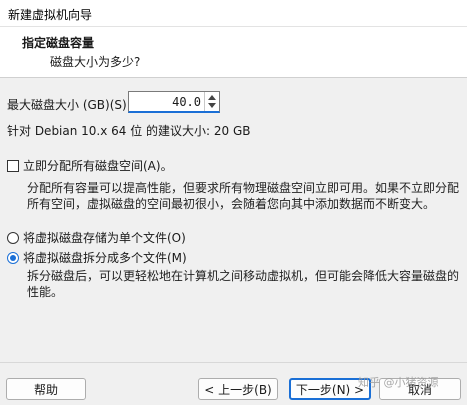  What do you see at coordinates (398, 382) in the screenshot?
I see `watermark: 知乎 @小猪资源` at bounding box center [398, 382].